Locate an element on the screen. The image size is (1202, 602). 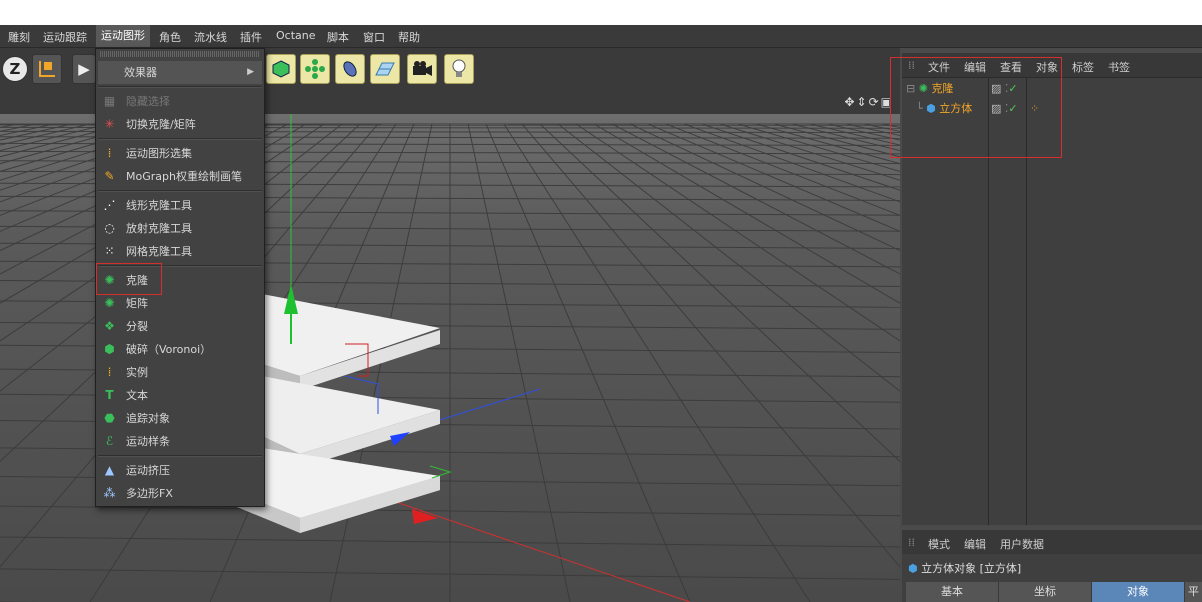
attribute-tabs: 基本 坐标 对象 平 is located at coordinates (1054, 592).